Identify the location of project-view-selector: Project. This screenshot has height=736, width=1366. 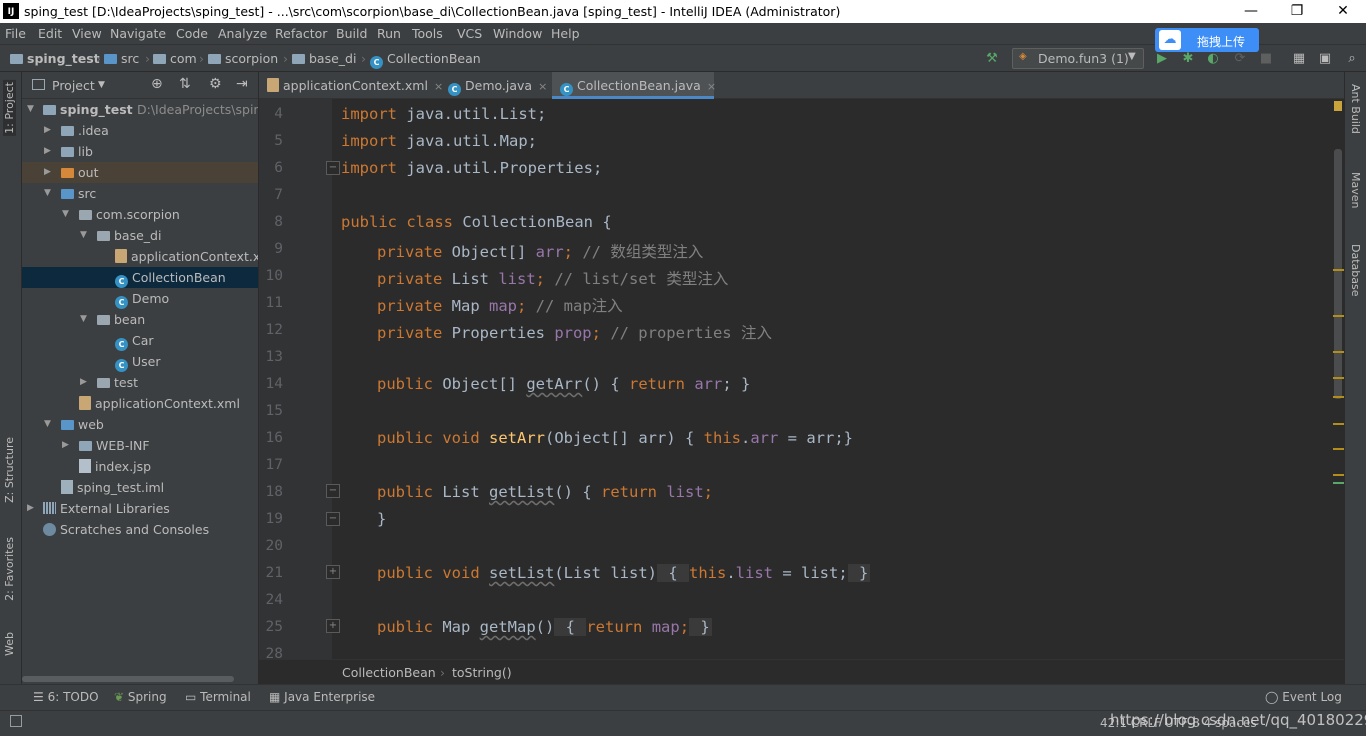
(73, 85).